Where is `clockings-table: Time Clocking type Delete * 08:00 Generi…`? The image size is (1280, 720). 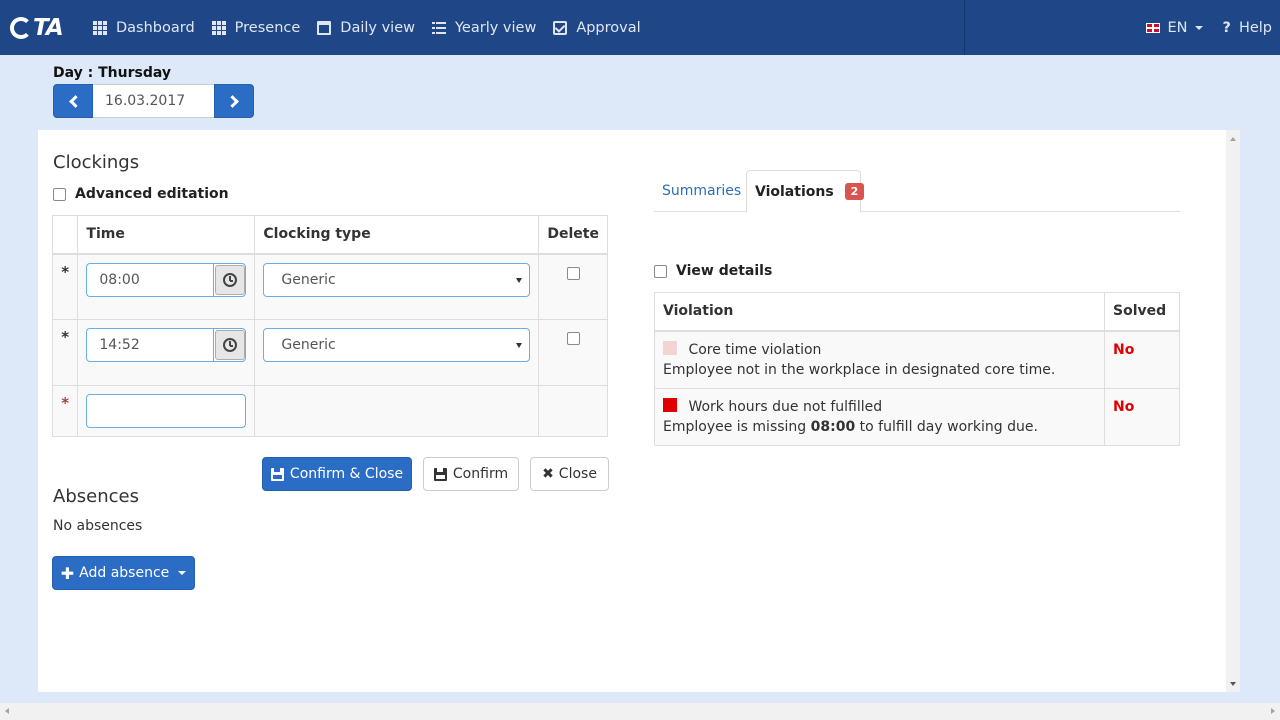 clockings-table: Time Clocking type Delete * 08:00 Generi… is located at coordinates (329, 326).